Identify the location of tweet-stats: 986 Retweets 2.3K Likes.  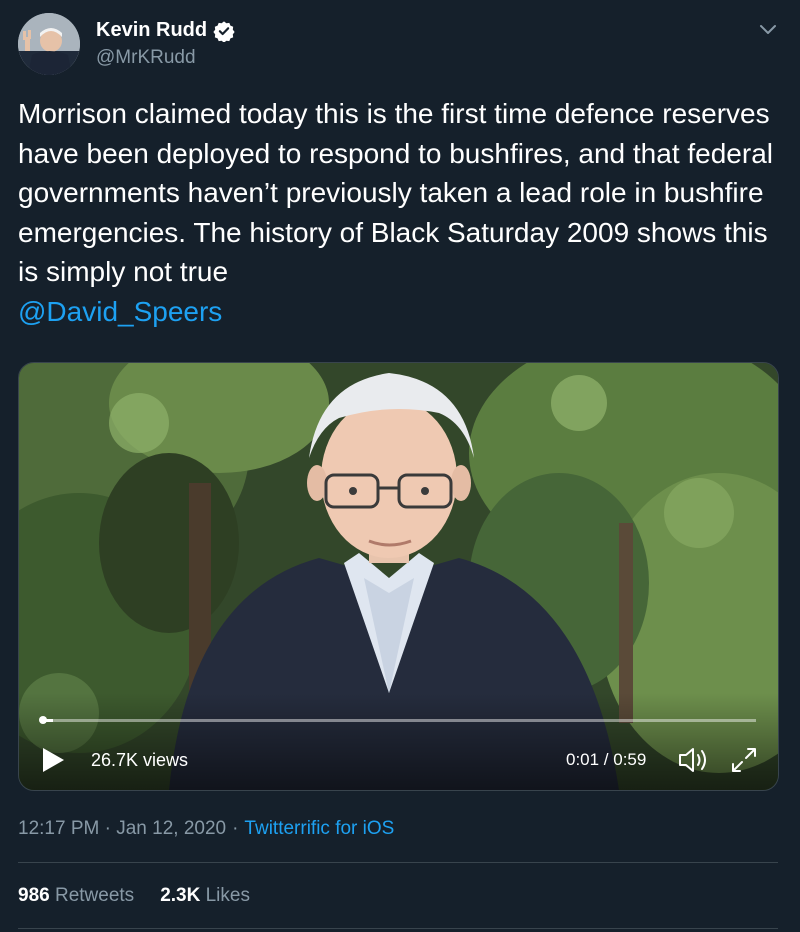
(134, 896).